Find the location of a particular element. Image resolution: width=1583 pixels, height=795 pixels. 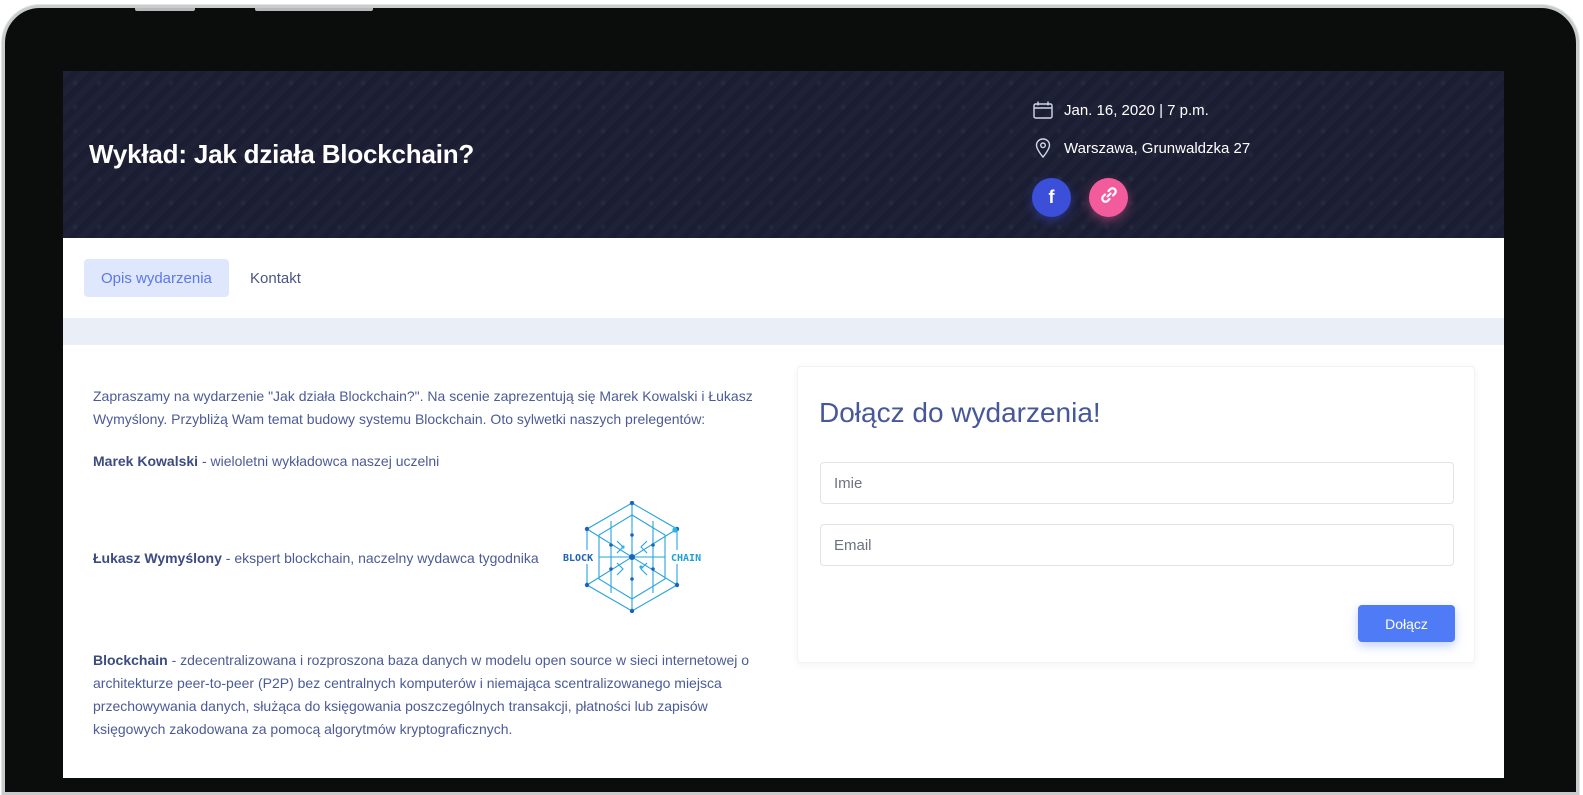

map-pin-icon is located at coordinates (1043, 148).